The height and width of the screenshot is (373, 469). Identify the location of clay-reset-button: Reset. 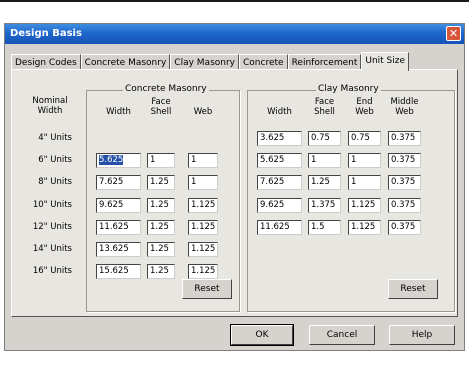
(413, 289).